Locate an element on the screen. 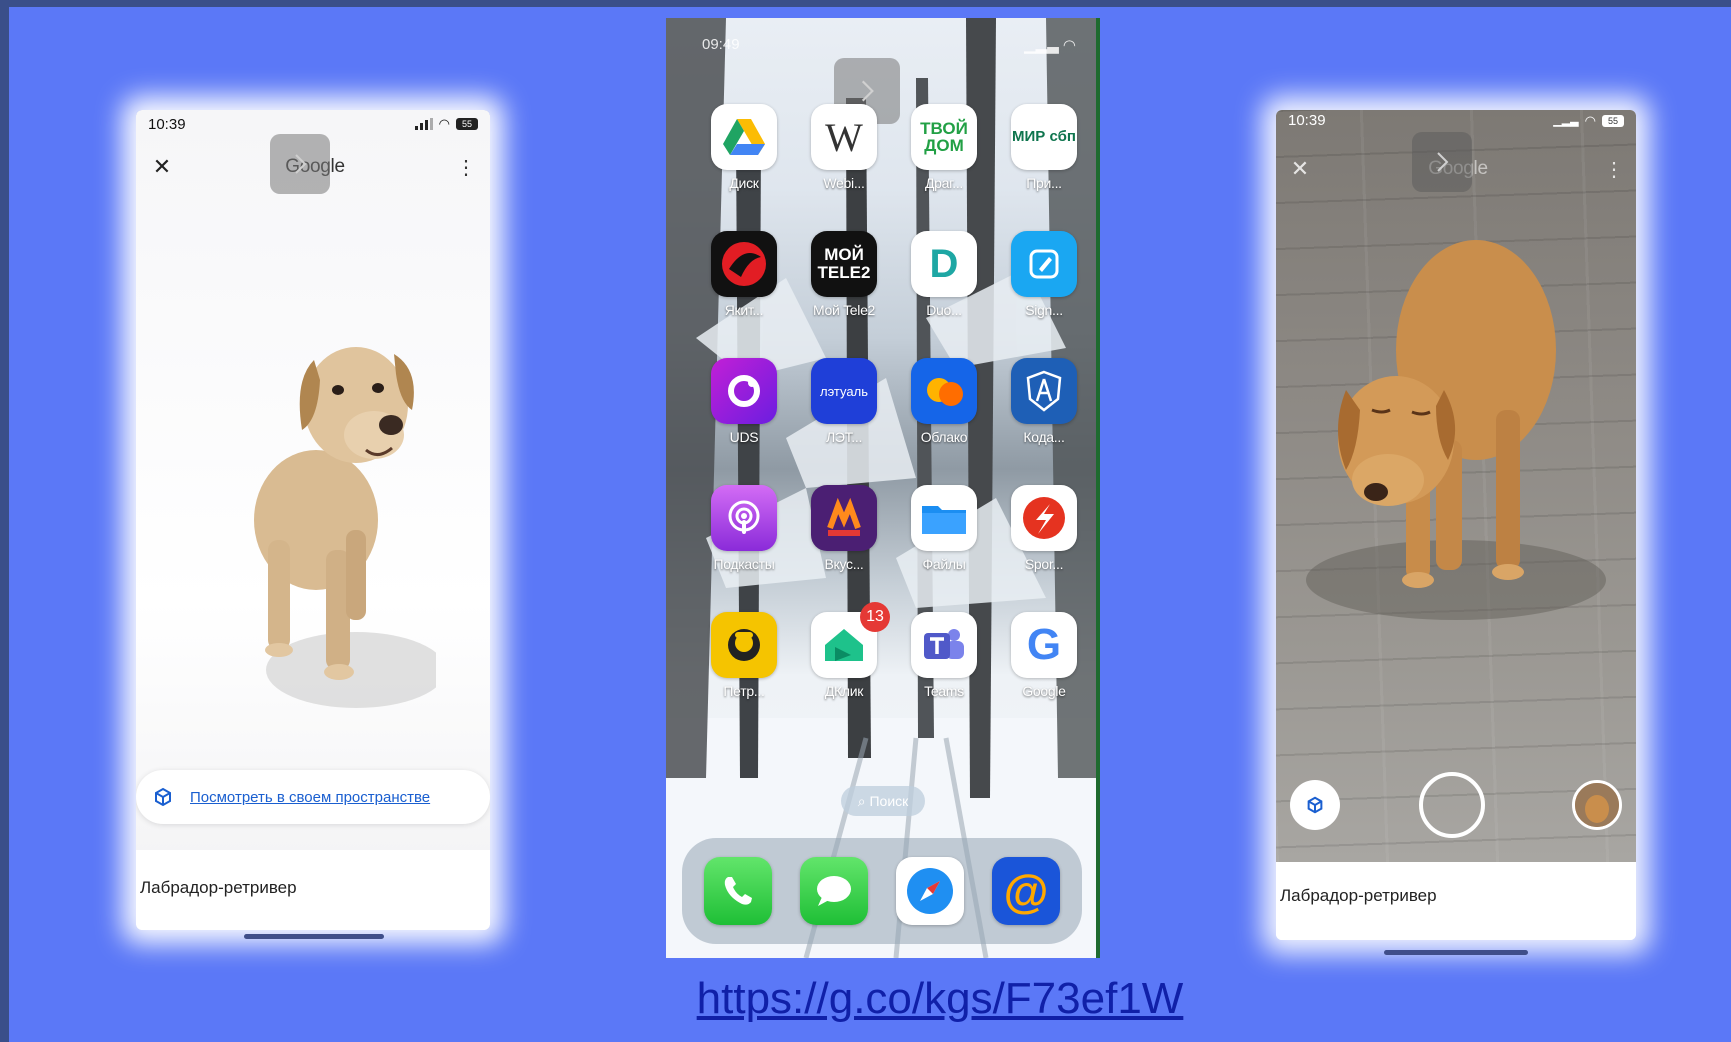 This screenshot has width=1731, height=1042. google-share-link: https://g.co/kgs/F73ef1W is located at coordinates (940, 999).